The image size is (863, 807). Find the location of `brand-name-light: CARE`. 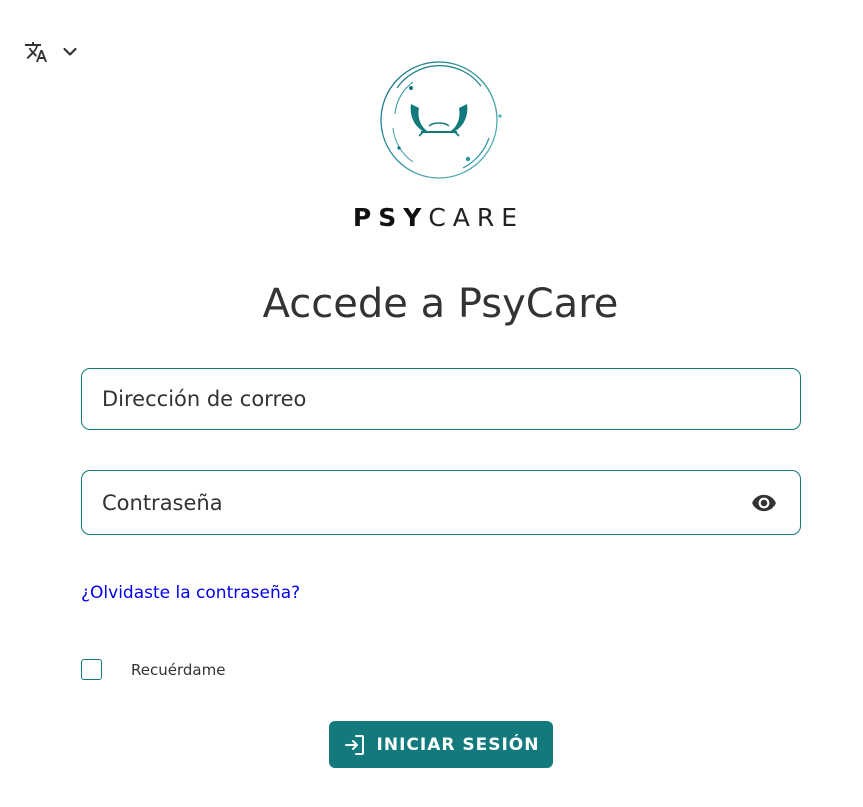

brand-name-light: CARE is located at coordinates (476, 217).